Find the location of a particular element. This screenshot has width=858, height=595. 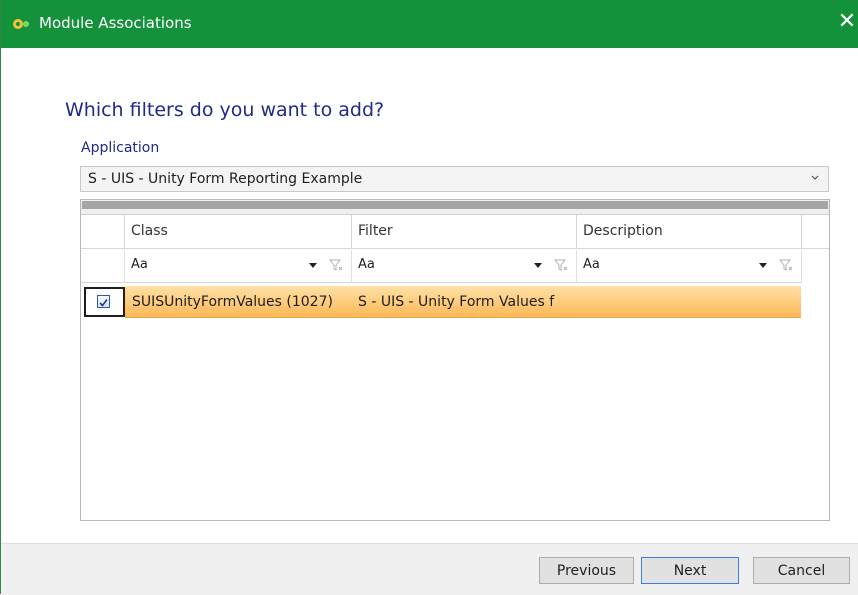

column-header-spacer is located at coordinates (815, 232).